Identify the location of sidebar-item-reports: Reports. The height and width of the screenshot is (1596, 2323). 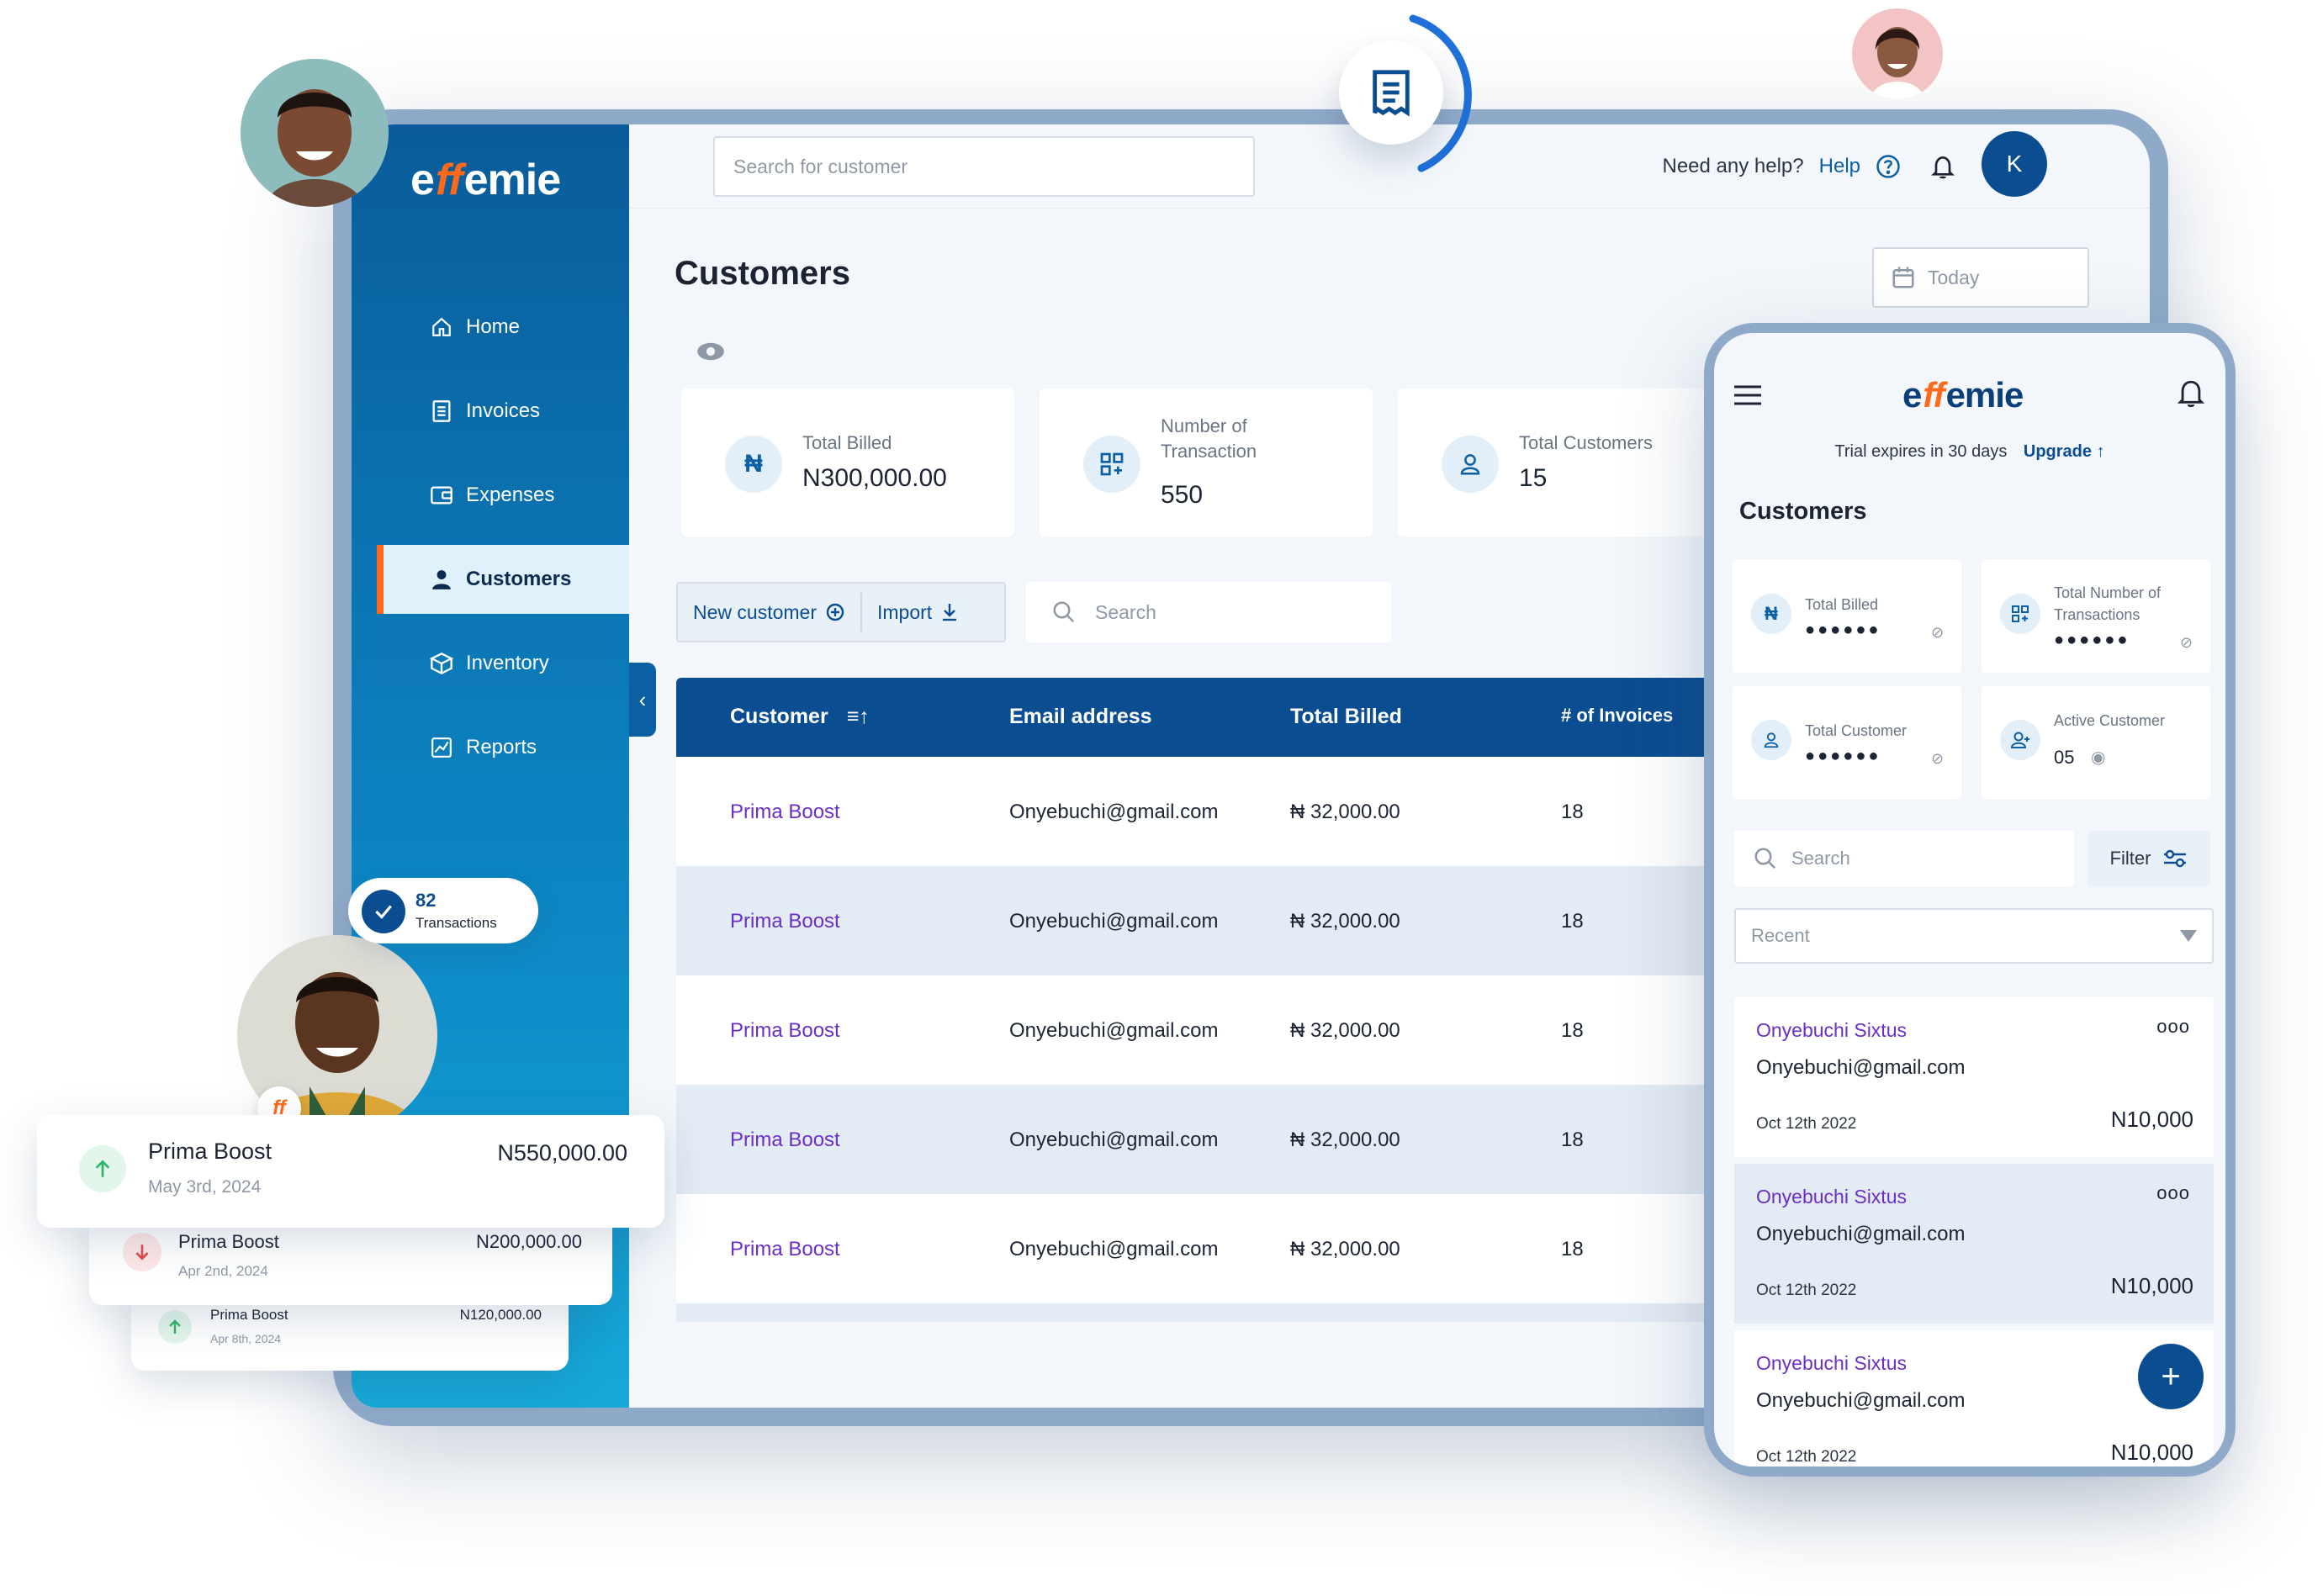
(503, 747).